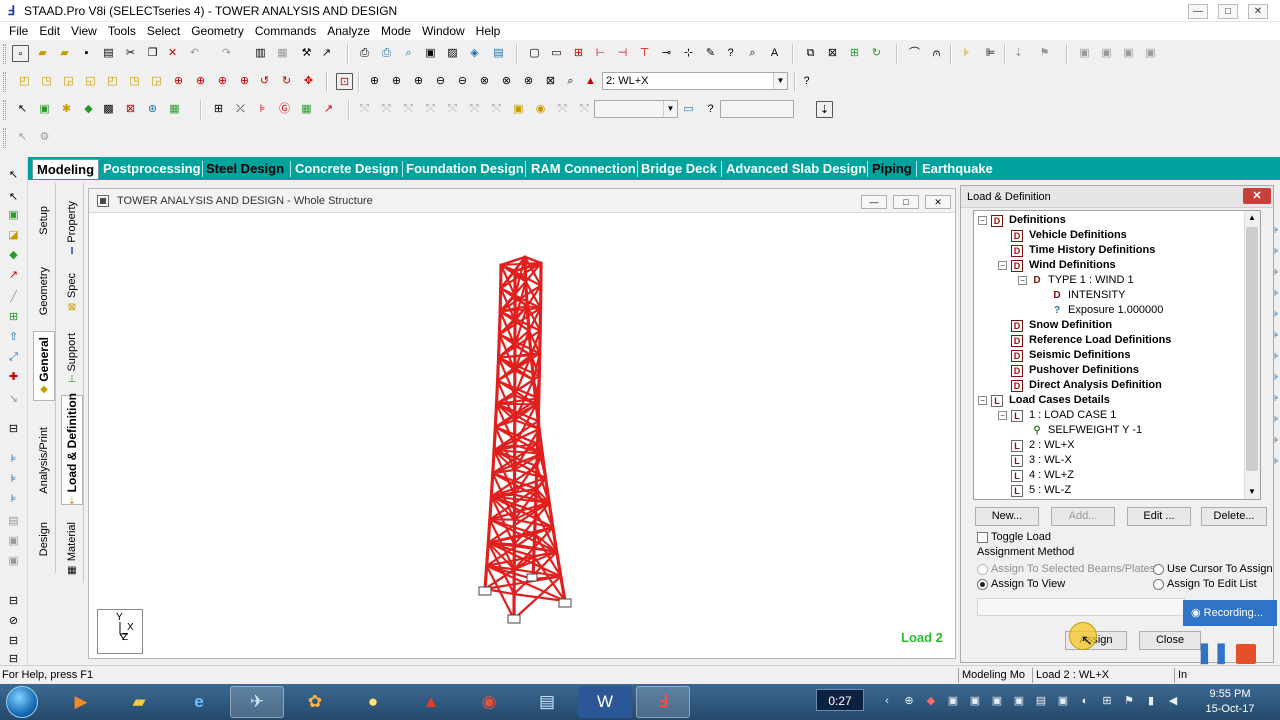  I want to click on tree-item: ⚲ SELFWEIGHT Y -1, so click(1080, 430).